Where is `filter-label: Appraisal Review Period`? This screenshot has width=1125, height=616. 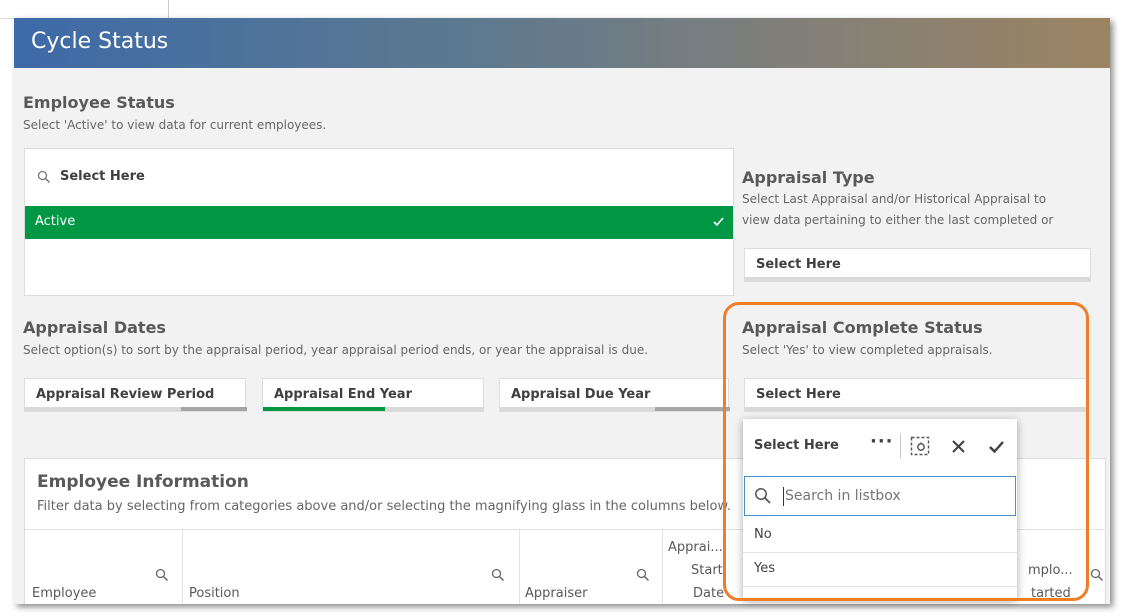
filter-label: Appraisal Review Period is located at coordinates (125, 394).